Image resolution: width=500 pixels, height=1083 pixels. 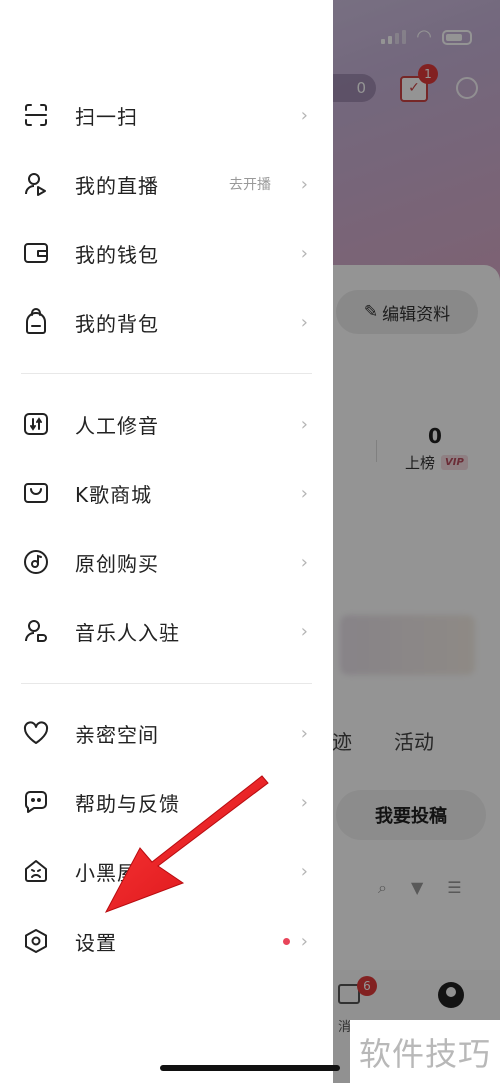 What do you see at coordinates (96, 942) in the screenshot?
I see `menu-label-settings: 设置` at bounding box center [96, 942].